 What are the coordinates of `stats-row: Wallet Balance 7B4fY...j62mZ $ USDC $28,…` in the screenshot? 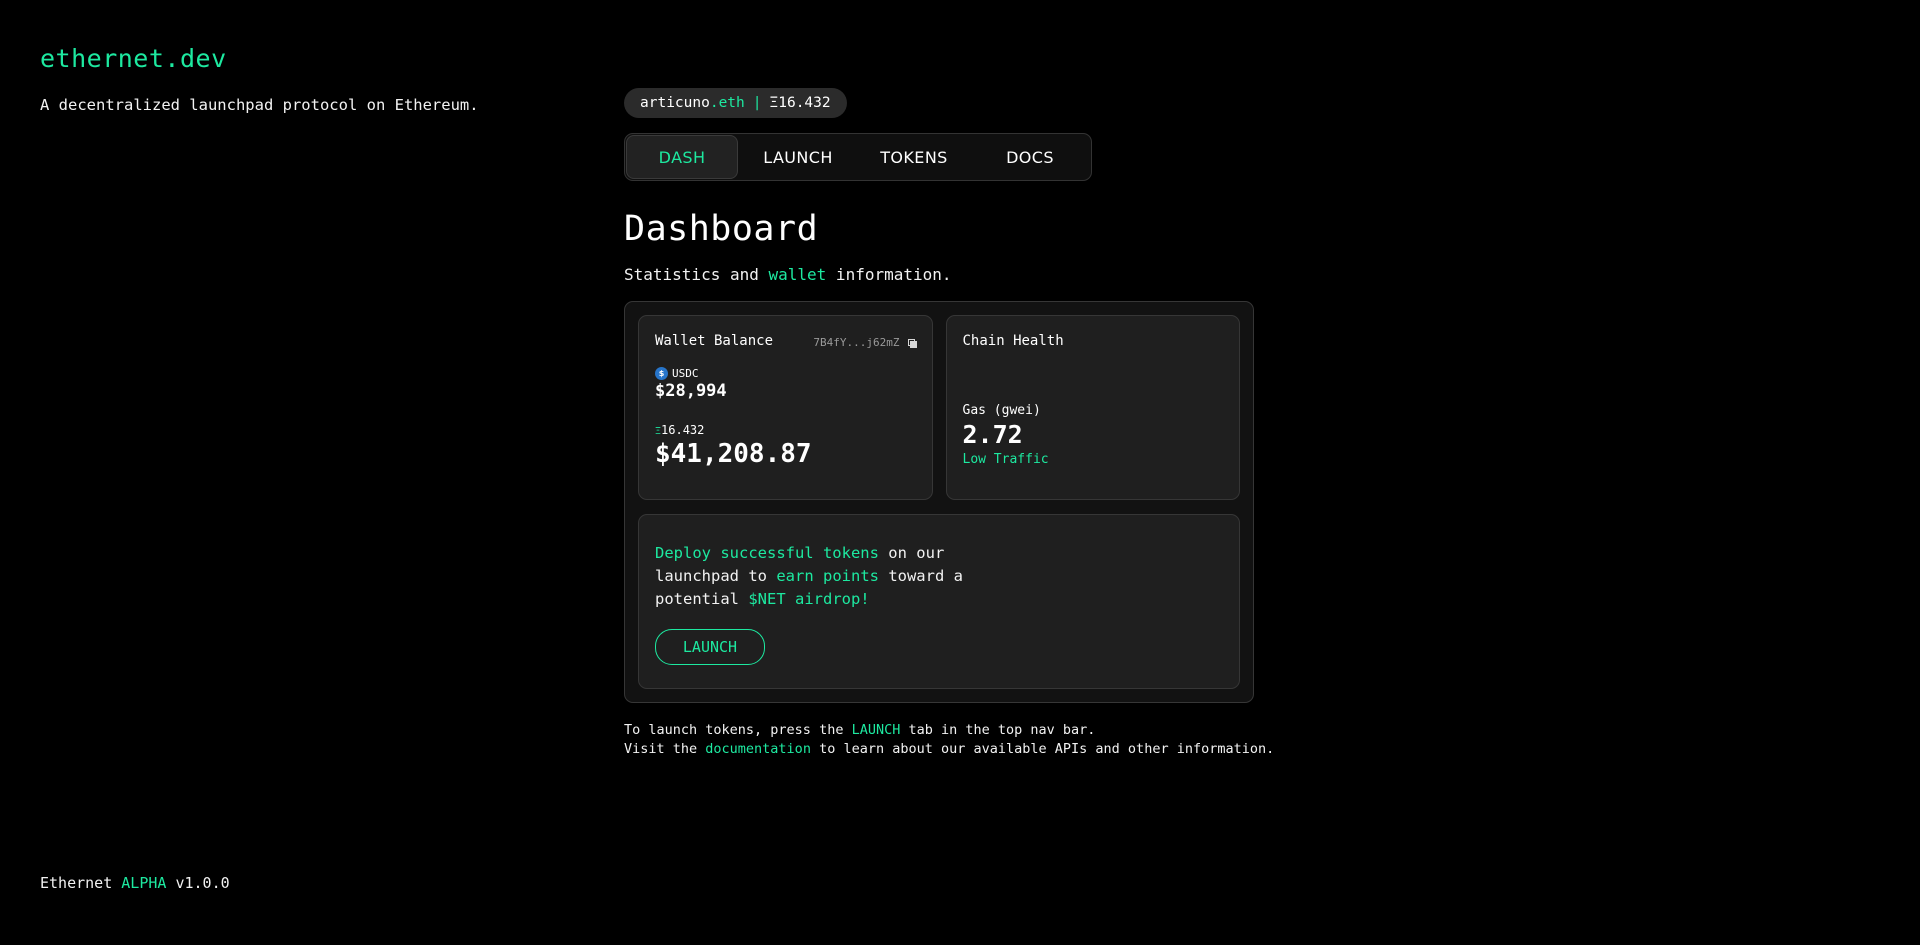 It's located at (939, 407).